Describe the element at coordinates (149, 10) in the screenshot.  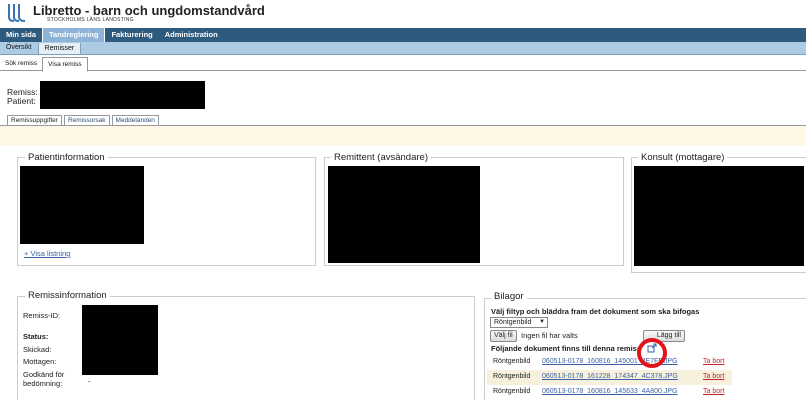
I see `app-title: Libretto - barn och ungdomstandvård` at that location.